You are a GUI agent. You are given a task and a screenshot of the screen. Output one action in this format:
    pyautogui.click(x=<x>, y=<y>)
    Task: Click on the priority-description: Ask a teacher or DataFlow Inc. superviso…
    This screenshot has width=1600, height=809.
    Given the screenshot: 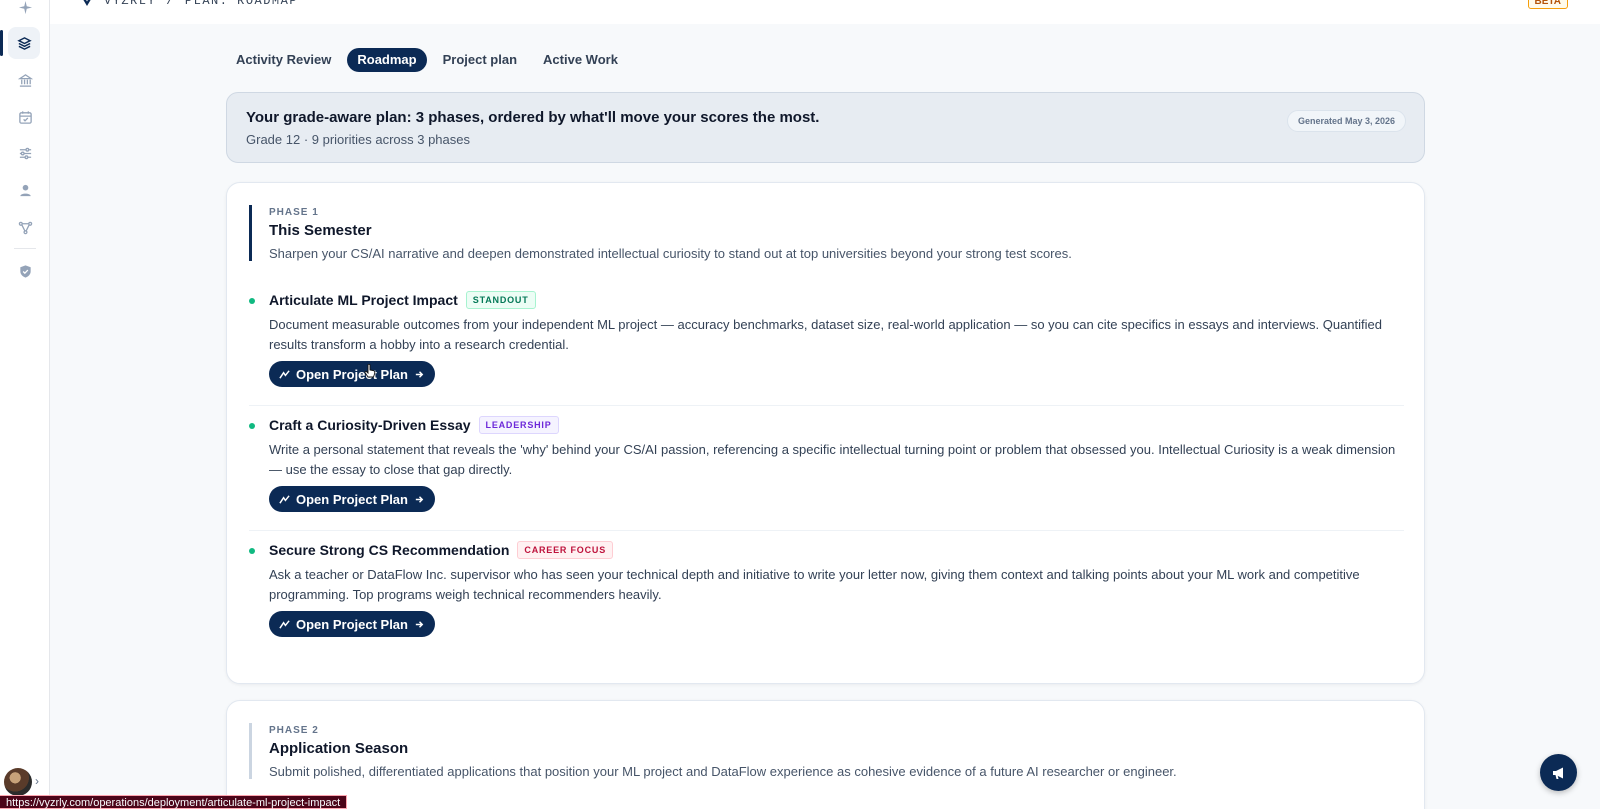 What is the action you would take?
    pyautogui.click(x=814, y=584)
    